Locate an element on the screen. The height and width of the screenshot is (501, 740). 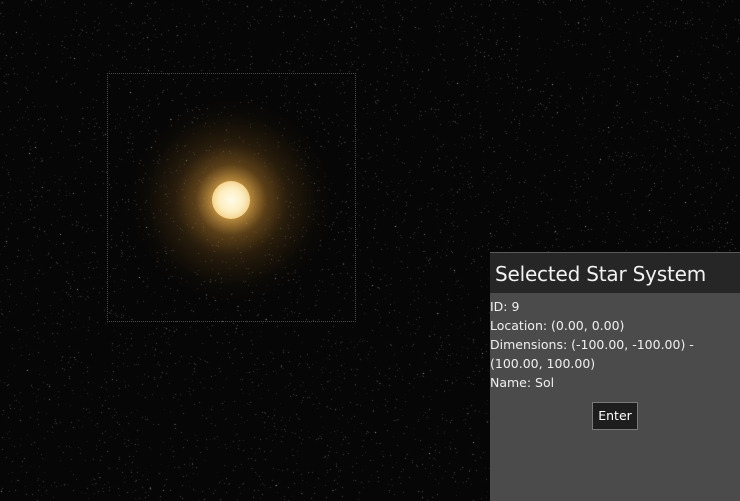
panel-header: Selected Star System is located at coordinates (615, 272).